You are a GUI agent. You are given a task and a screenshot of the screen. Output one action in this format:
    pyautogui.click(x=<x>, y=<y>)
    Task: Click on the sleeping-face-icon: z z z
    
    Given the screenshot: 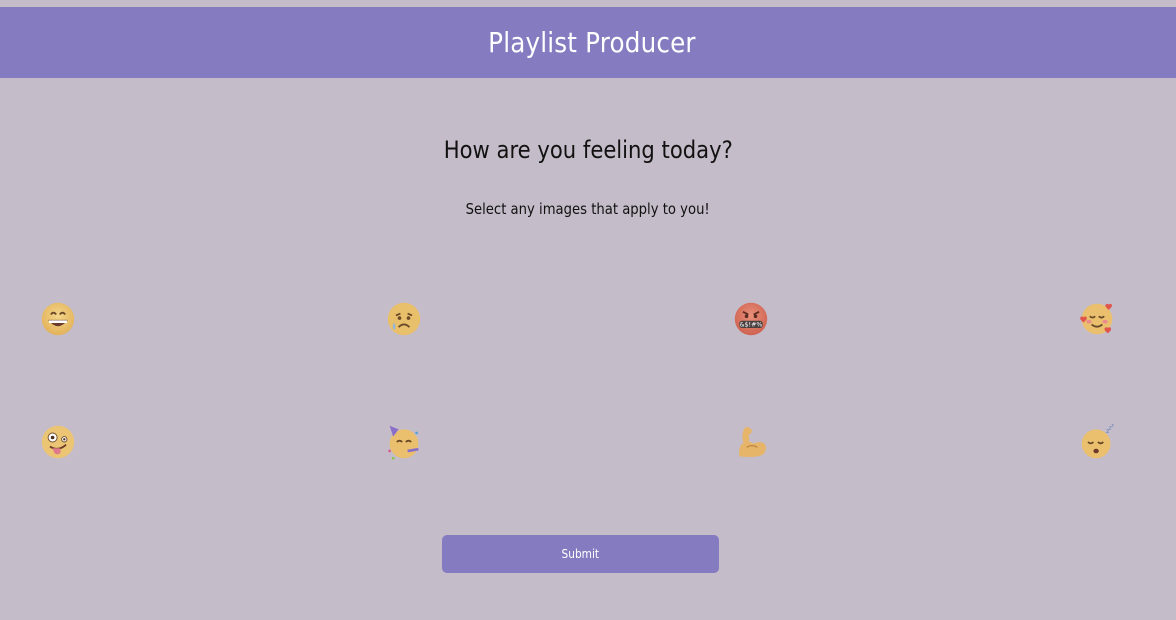 What is the action you would take?
    pyautogui.click(x=1097, y=442)
    